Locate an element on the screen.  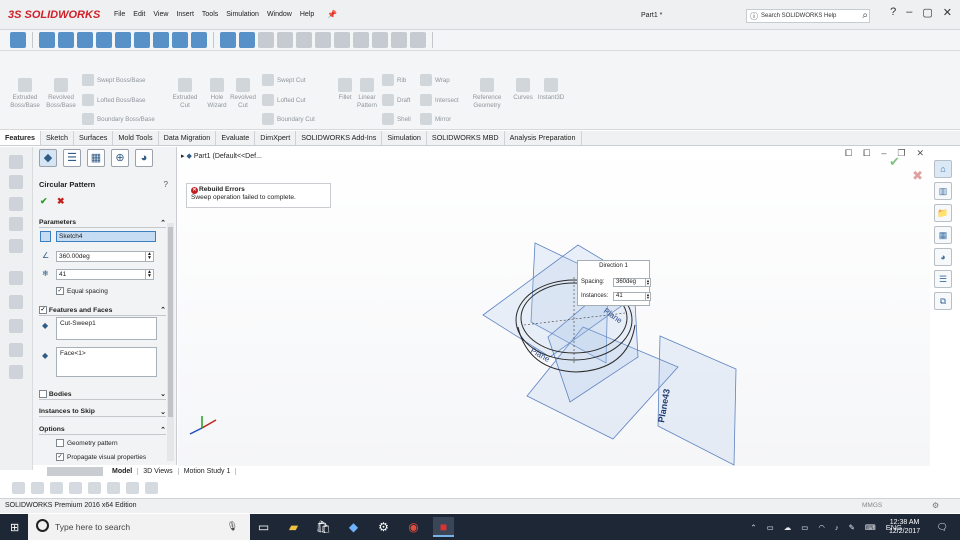
tool-swept-boss: Swept Boss/Base is located at coordinates (114, 80).